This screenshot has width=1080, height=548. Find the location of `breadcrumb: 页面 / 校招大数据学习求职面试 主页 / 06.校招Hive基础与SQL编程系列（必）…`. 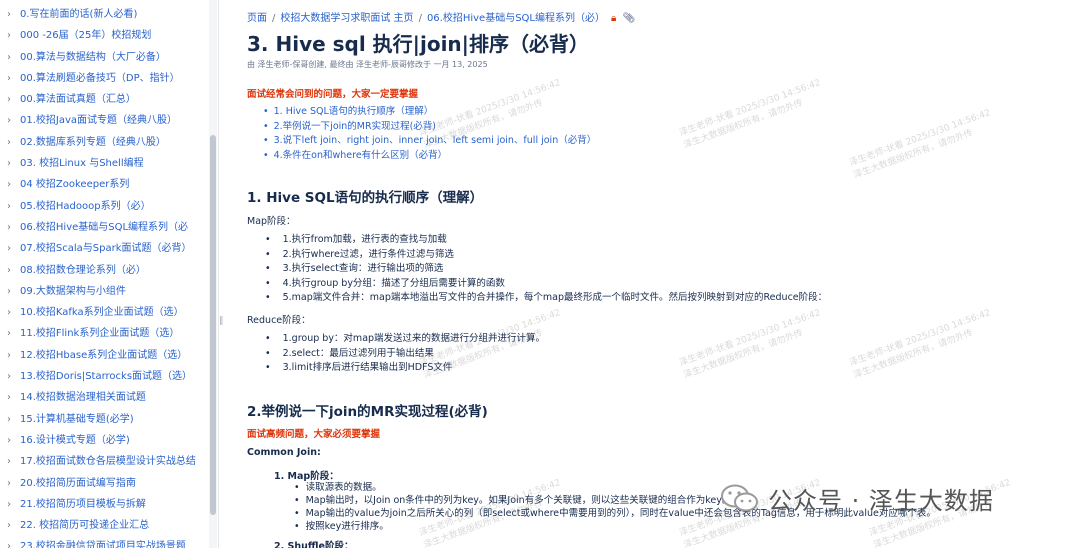

breadcrumb: 页面 / 校招大数据学习求职面试 主页 / 06.校招Hive基础与SQL编程系列（必）… is located at coordinates (441, 16).